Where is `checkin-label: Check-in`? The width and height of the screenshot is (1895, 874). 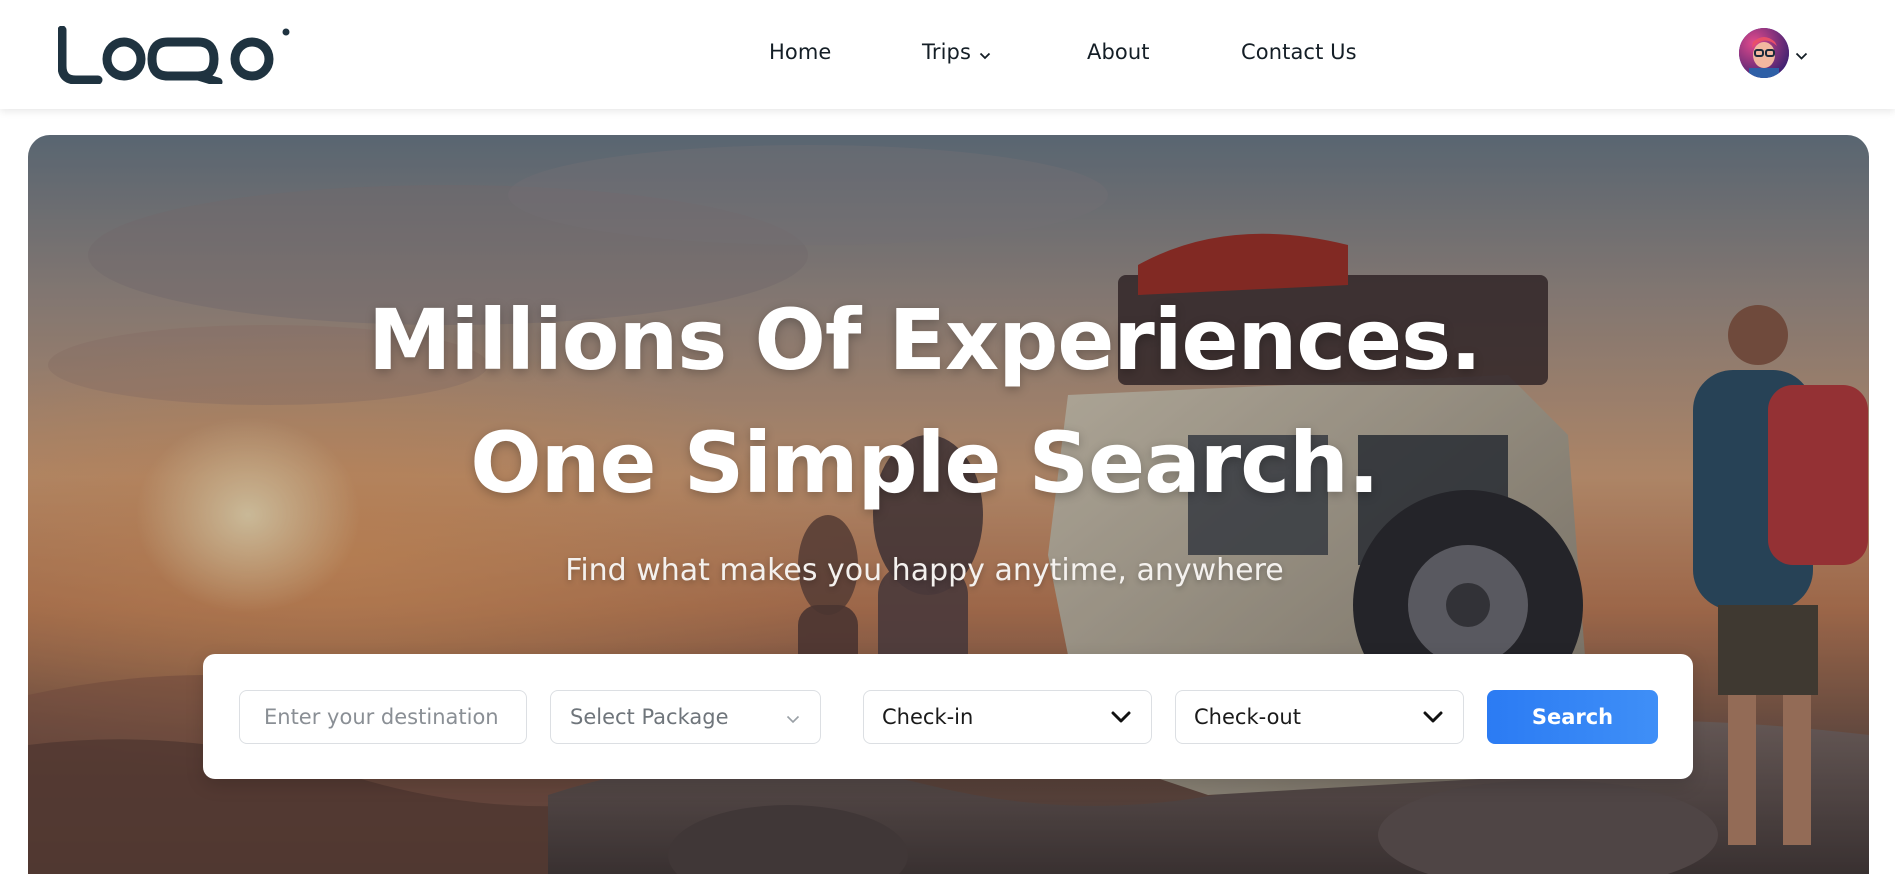
checkin-label: Check-in is located at coordinates (928, 717).